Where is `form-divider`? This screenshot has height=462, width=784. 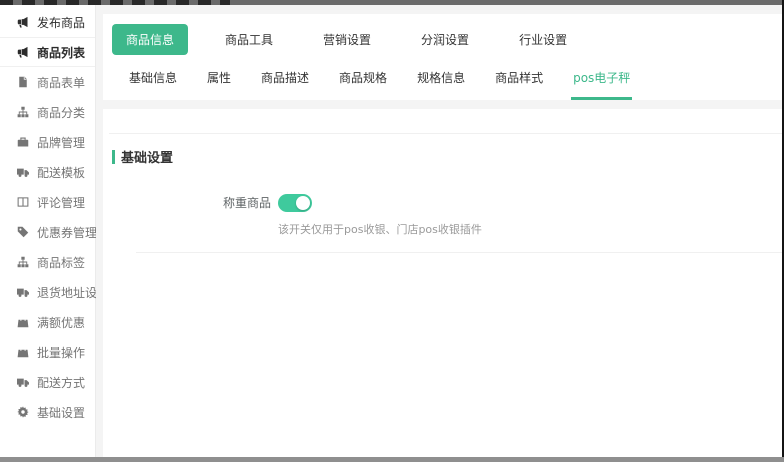 form-divider is located at coordinates (460, 252).